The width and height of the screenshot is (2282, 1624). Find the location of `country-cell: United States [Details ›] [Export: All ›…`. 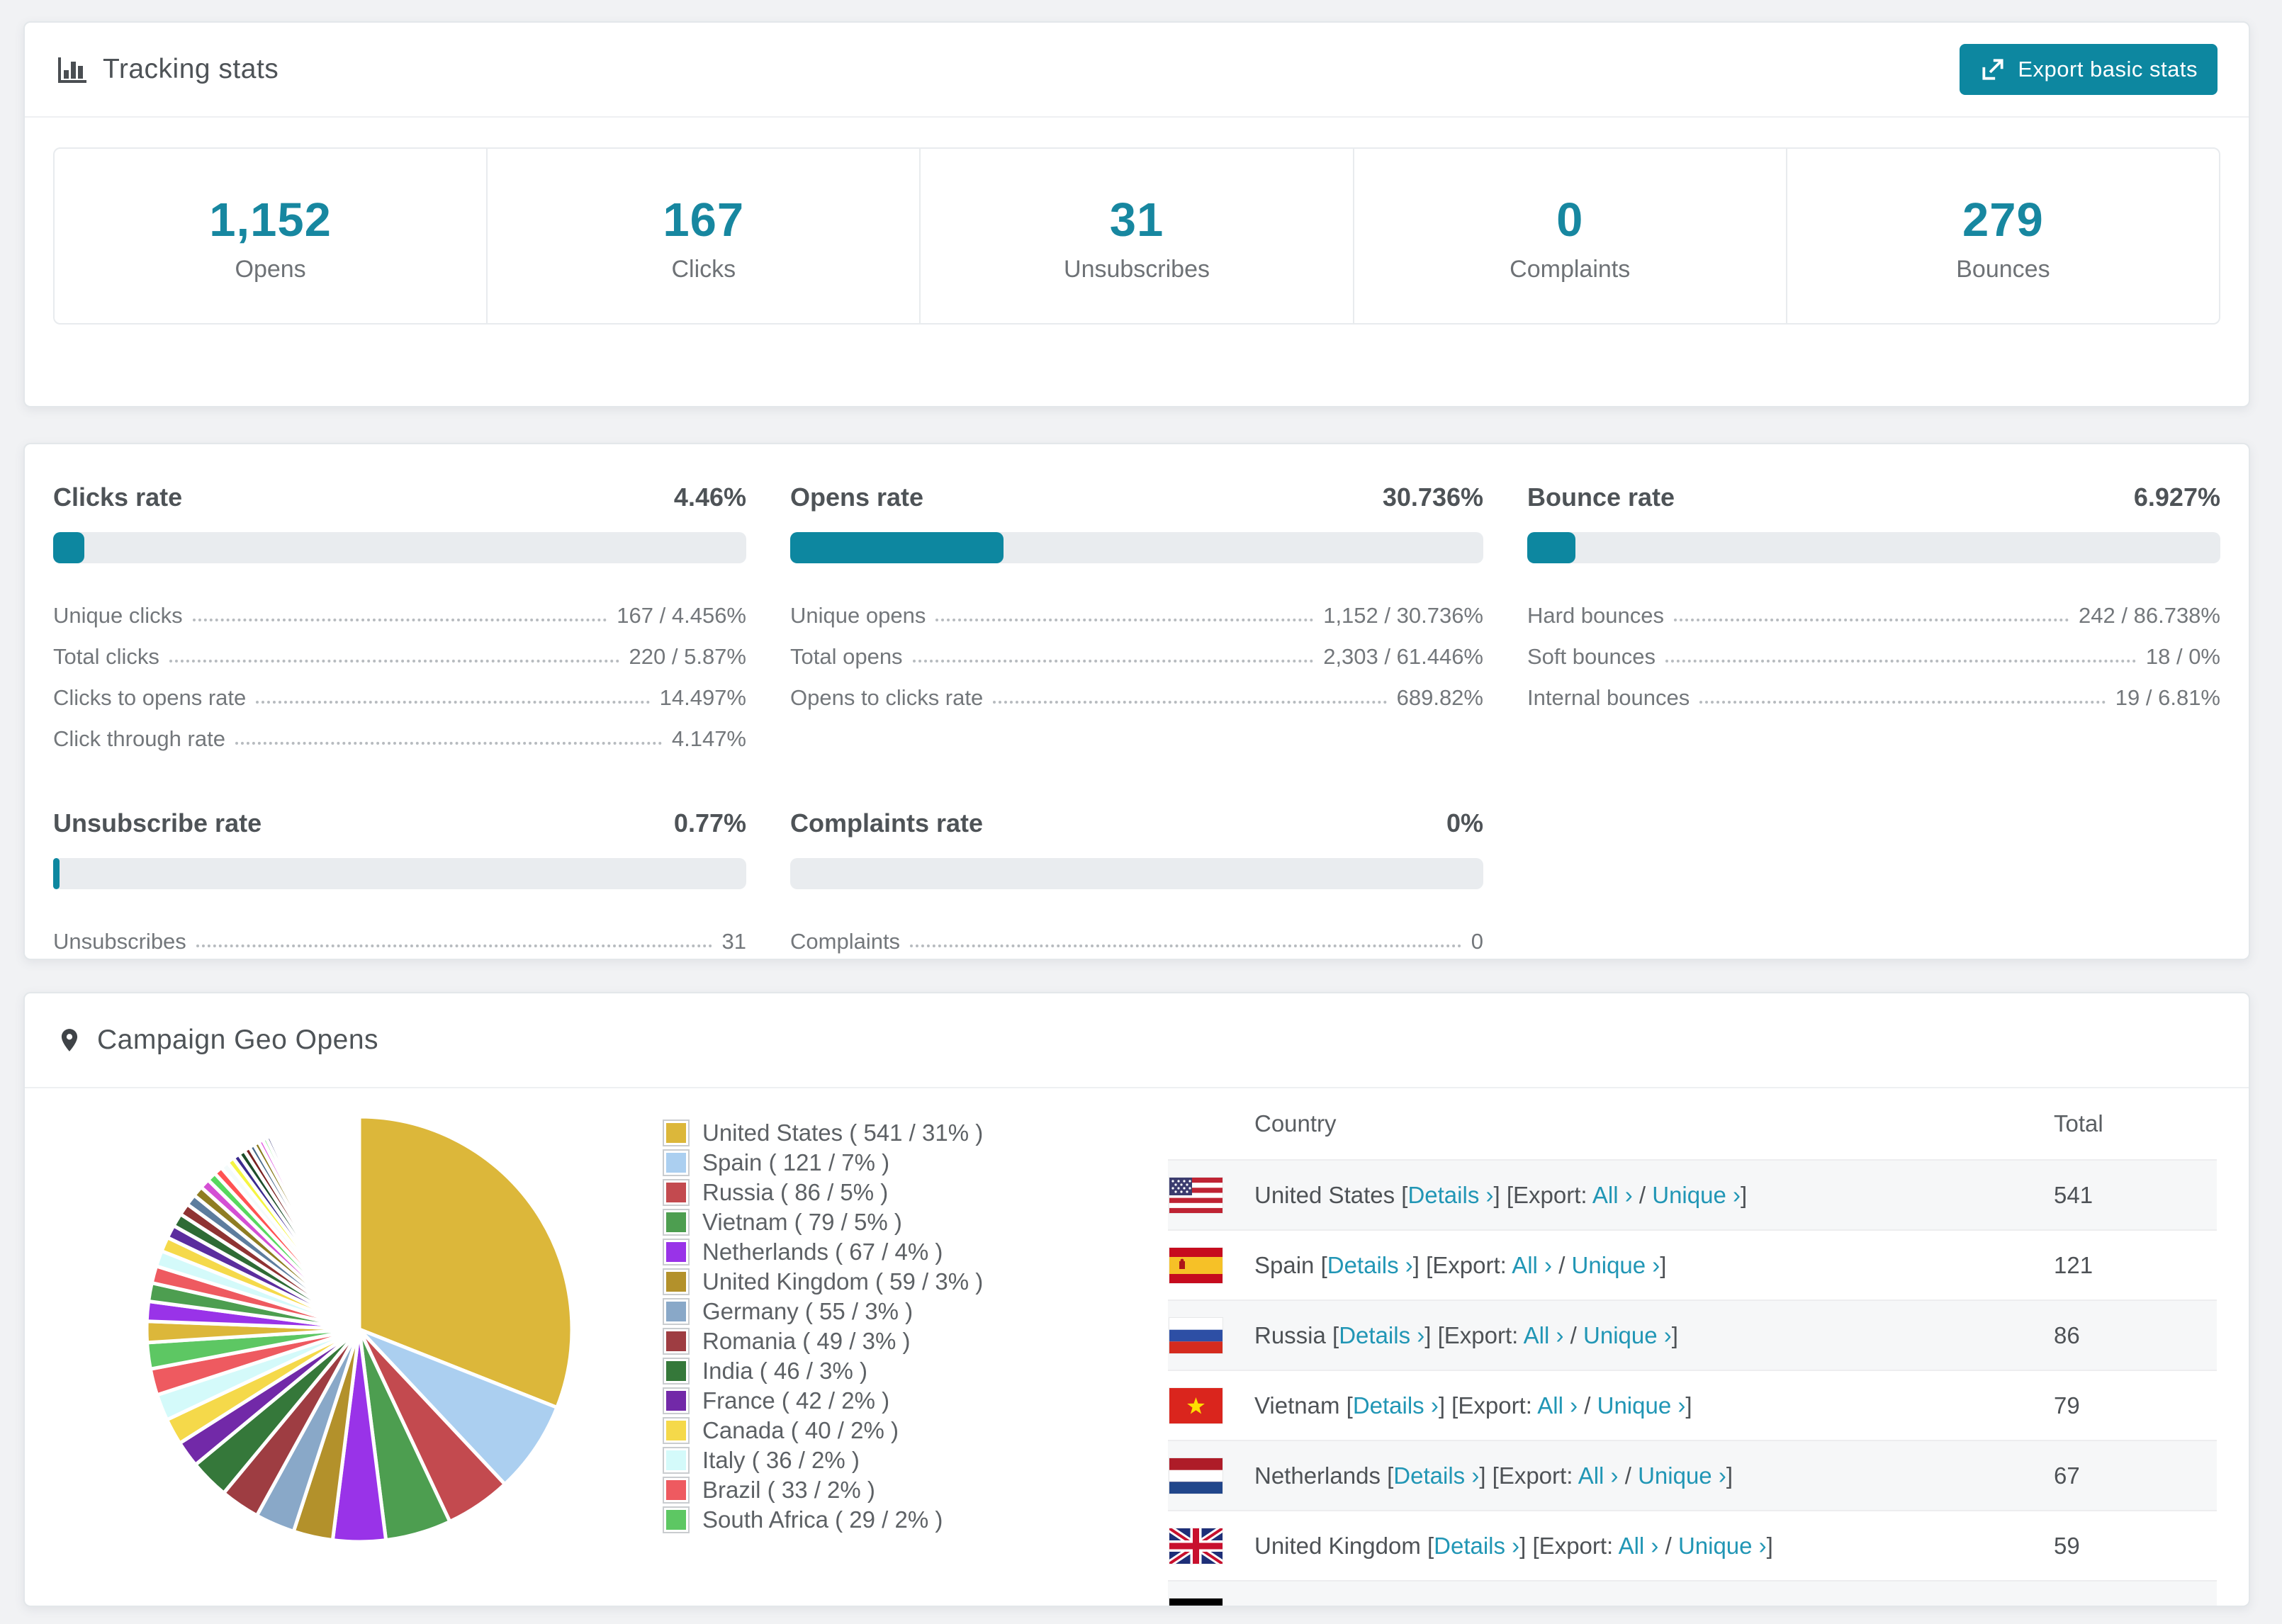

country-cell: United States [Details ›] [Export: All ›… is located at coordinates (1638, 1195).